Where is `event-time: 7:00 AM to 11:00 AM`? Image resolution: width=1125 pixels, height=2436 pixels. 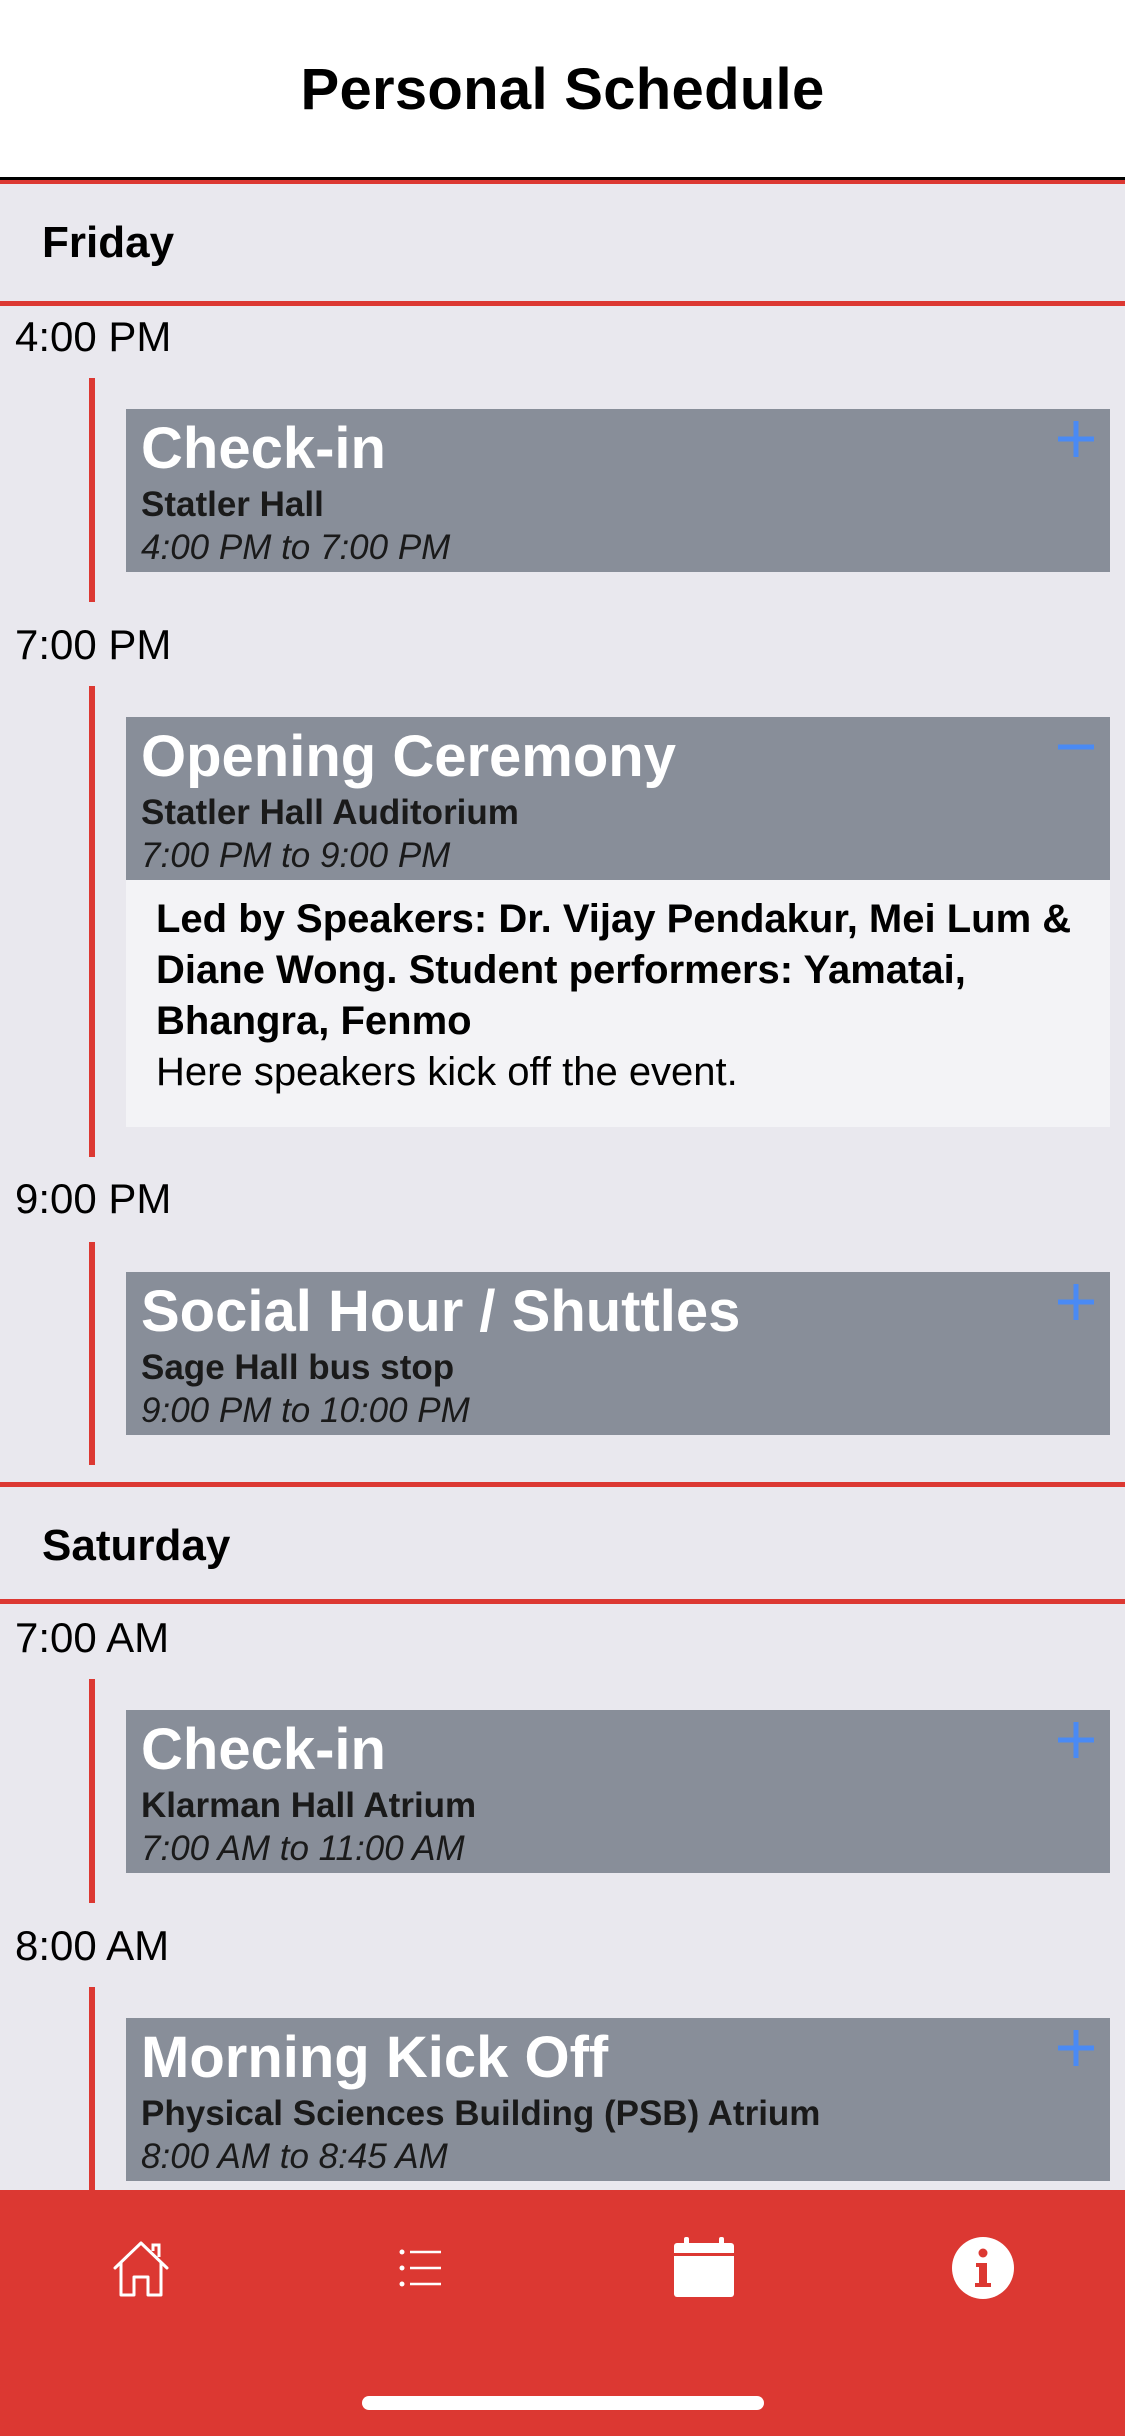
event-time: 7:00 AM to 11:00 AM is located at coordinates (303, 1848).